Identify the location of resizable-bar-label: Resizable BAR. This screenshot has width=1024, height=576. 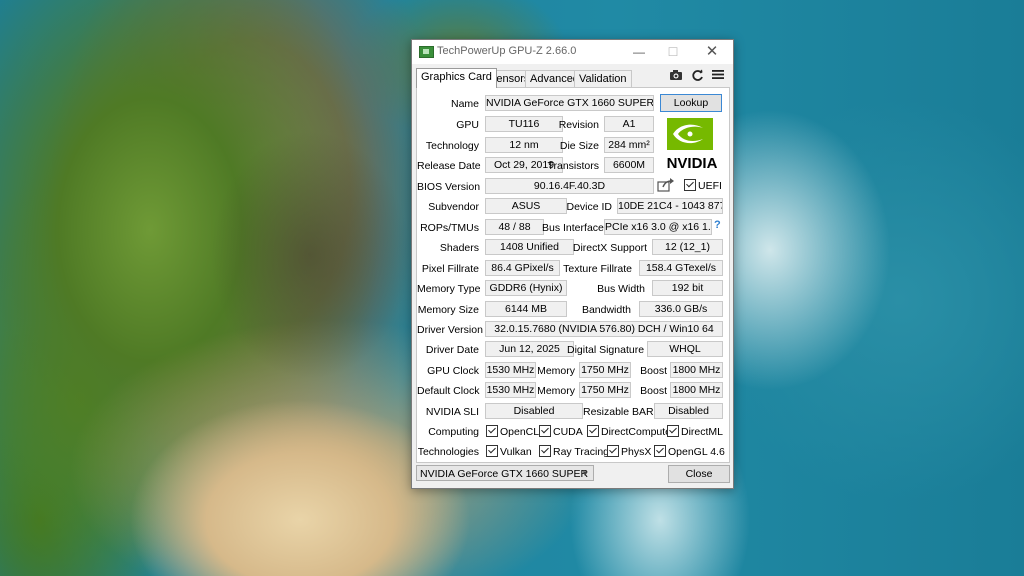
(618, 412).